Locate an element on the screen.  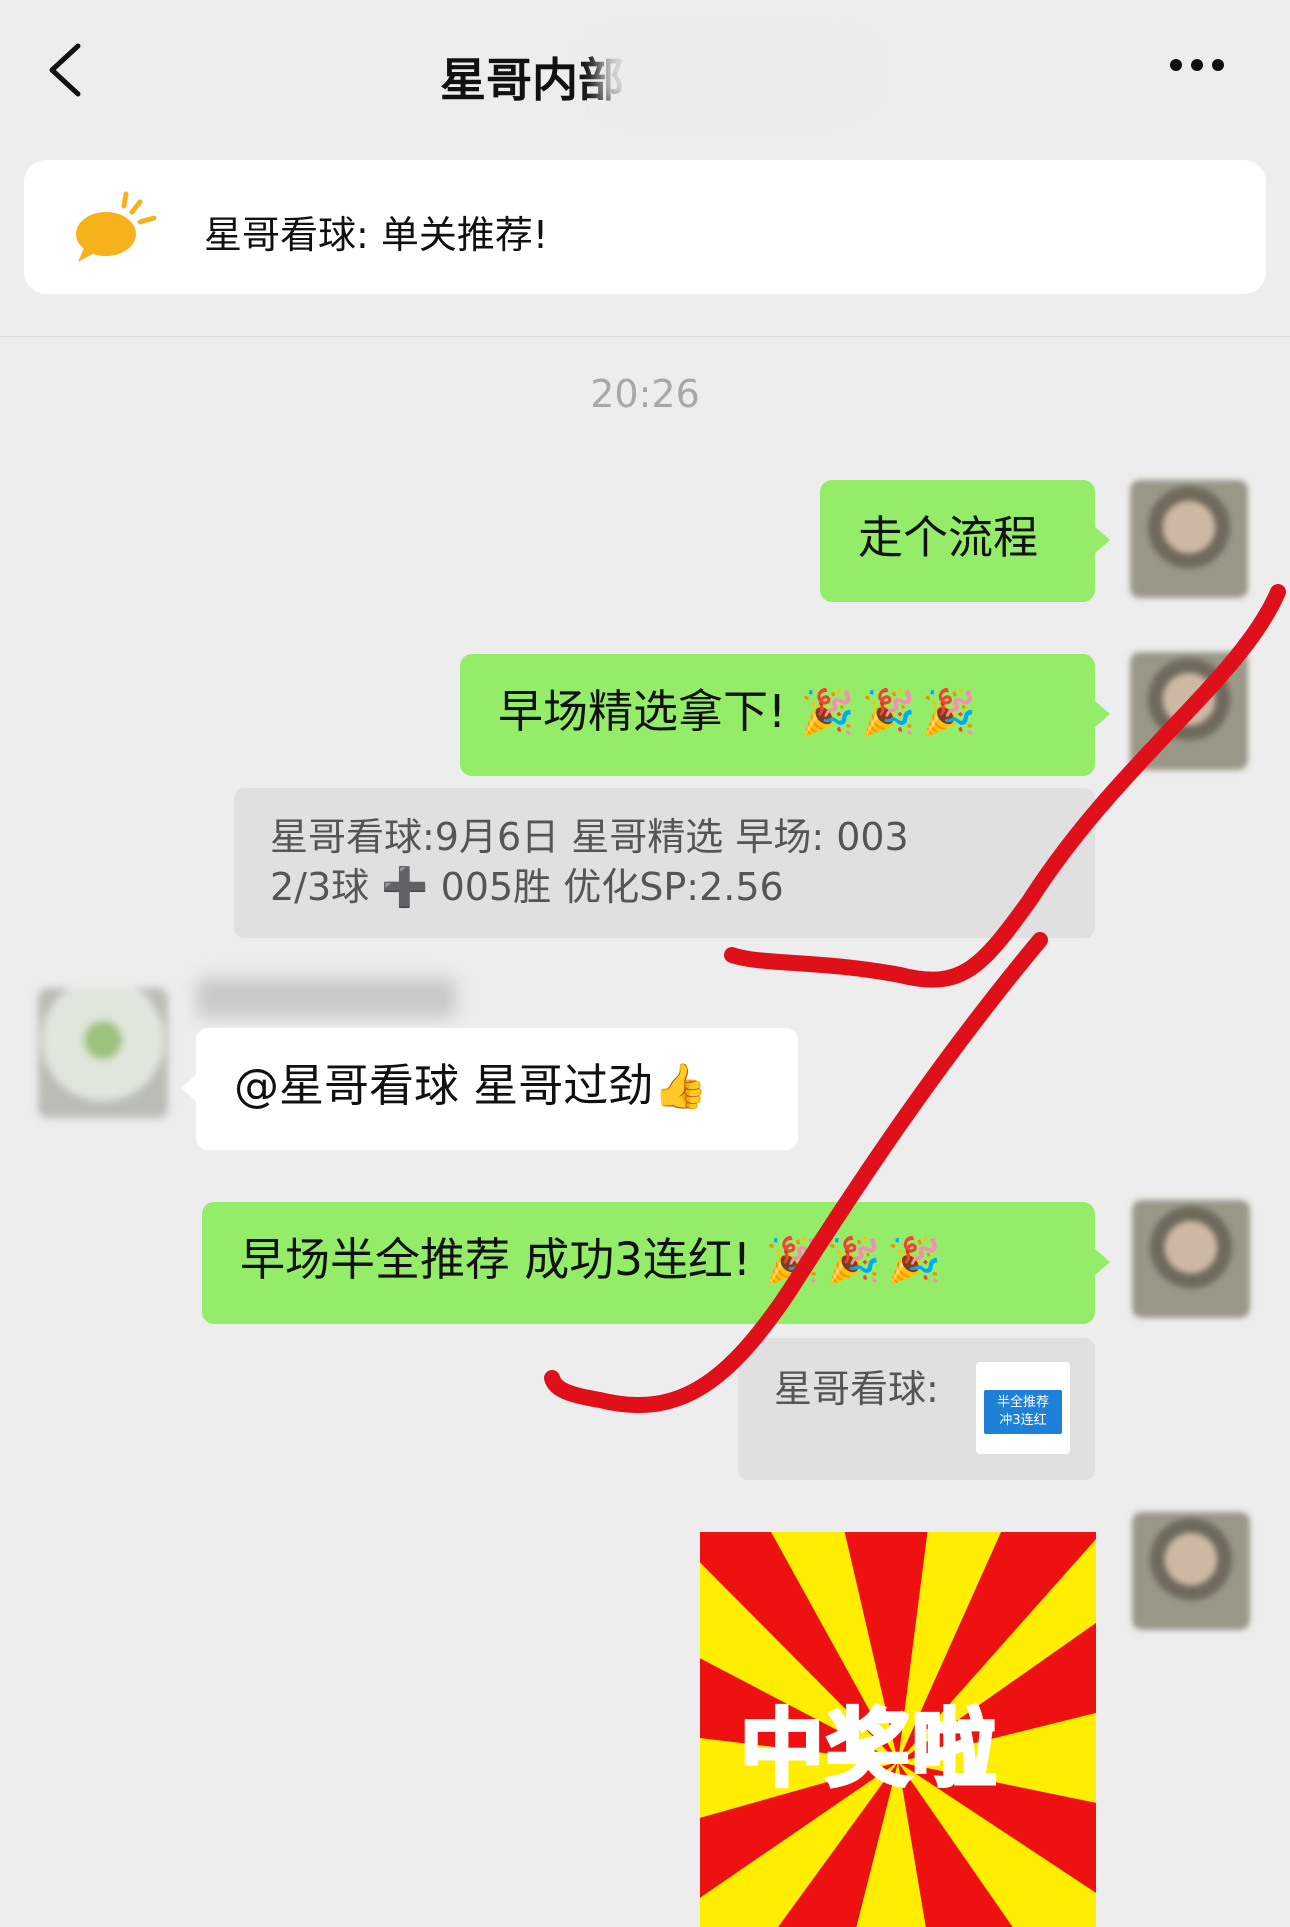
chat-header: 星哥内部 is located at coordinates (645, 75).